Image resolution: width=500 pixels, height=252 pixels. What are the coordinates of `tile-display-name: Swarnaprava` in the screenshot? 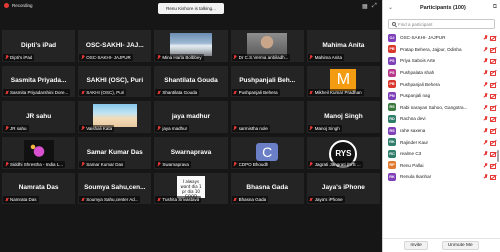 It's located at (191, 152).